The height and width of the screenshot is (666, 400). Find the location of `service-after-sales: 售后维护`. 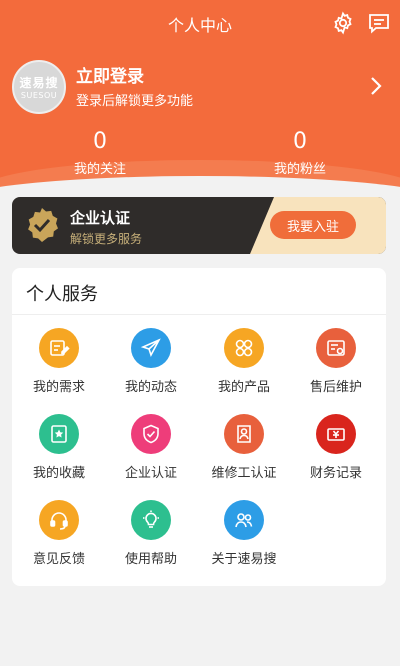

service-after-sales: 售后维护 is located at coordinates (336, 361).